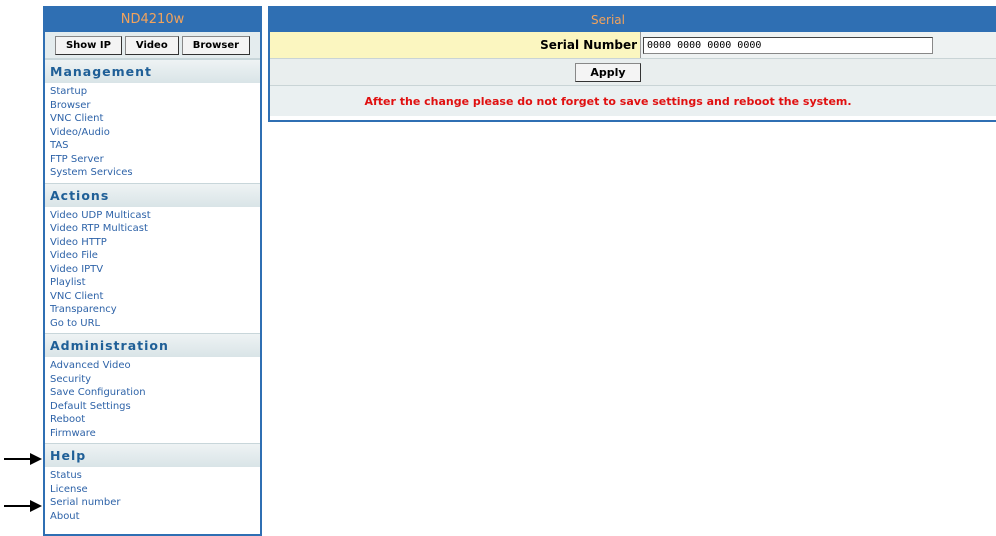 The height and width of the screenshot is (536, 996). Describe the element at coordinates (155, 270) in the screenshot. I see `sidebar-item-video-iptv: Video IPTV` at that location.